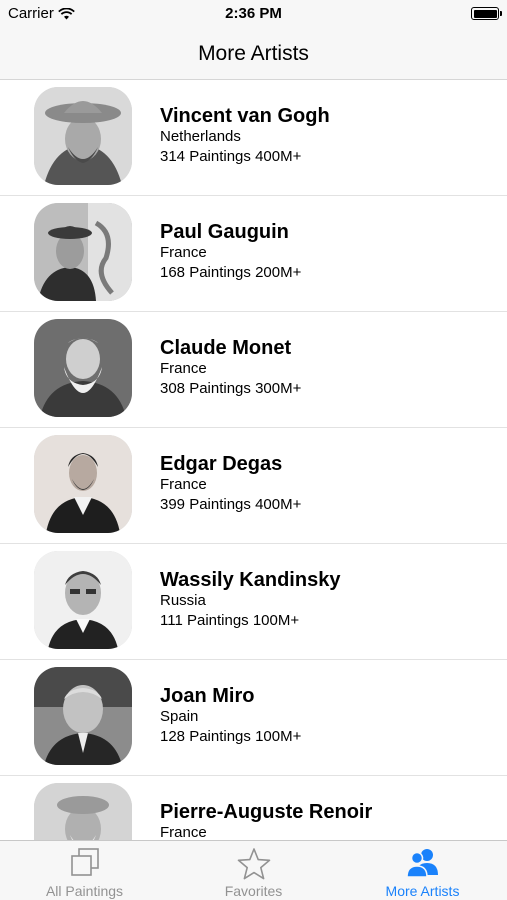 This screenshot has width=507, height=900. What do you see at coordinates (266, 812) in the screenshot?
I see `artist-name: Pierre-Auguste Renoir` at bounding box center [266, 812].